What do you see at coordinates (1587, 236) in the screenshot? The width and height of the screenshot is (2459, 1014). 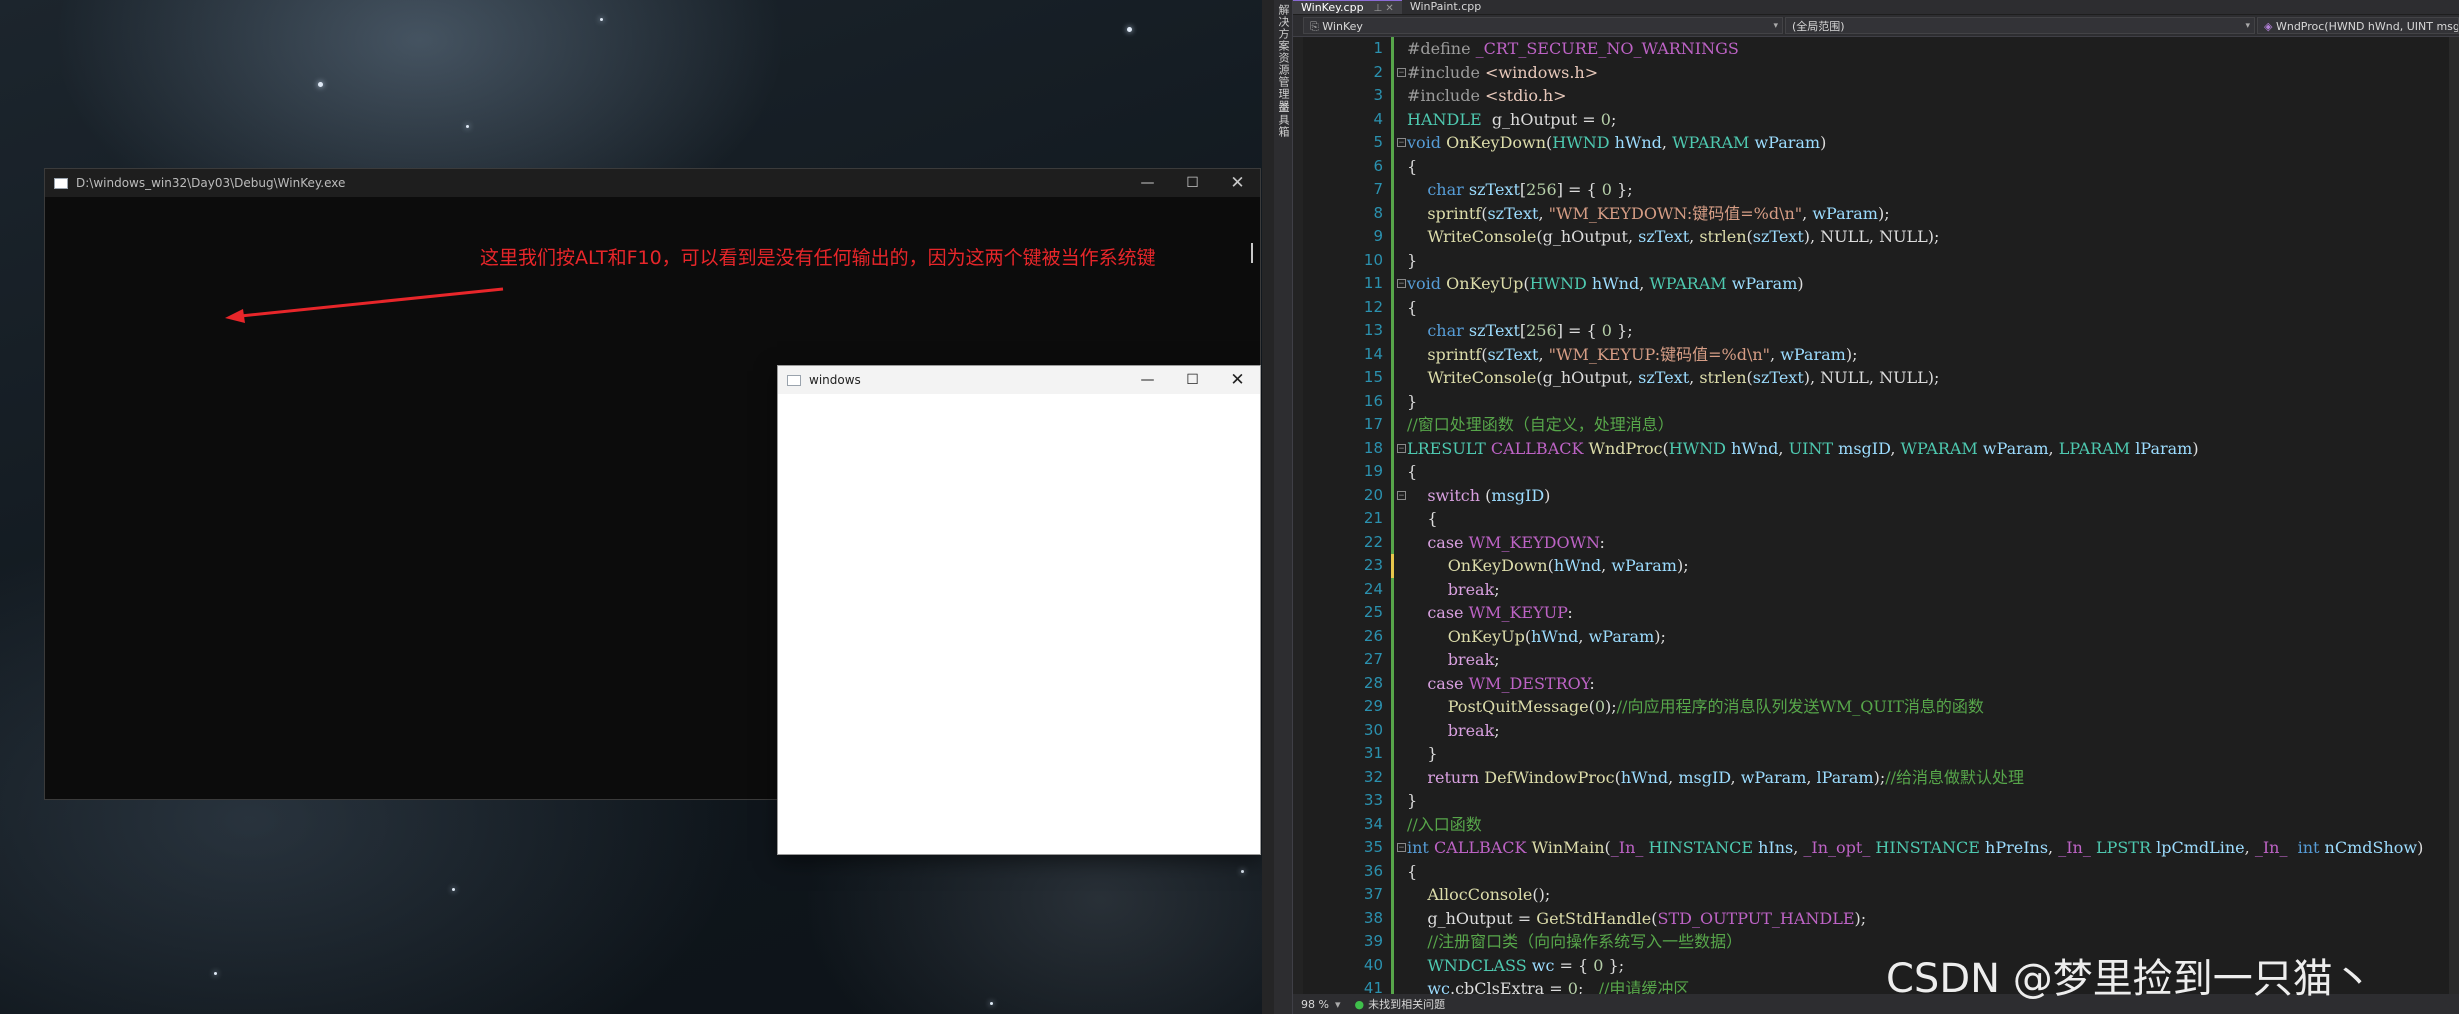 I see `code-token: (g_hOutput,` at bounding box center [1587, 236].